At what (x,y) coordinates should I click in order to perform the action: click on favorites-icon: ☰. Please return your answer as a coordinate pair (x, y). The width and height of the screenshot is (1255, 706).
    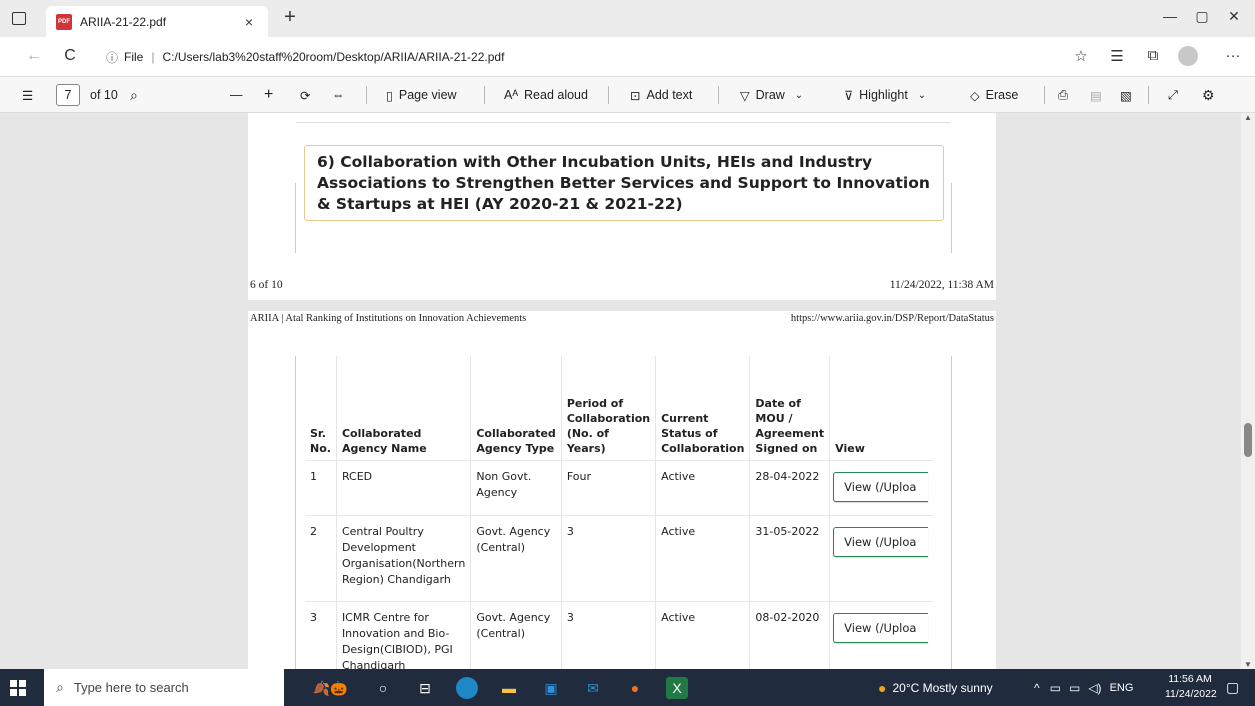
    Looking at the image, I should click on (1117, 56).